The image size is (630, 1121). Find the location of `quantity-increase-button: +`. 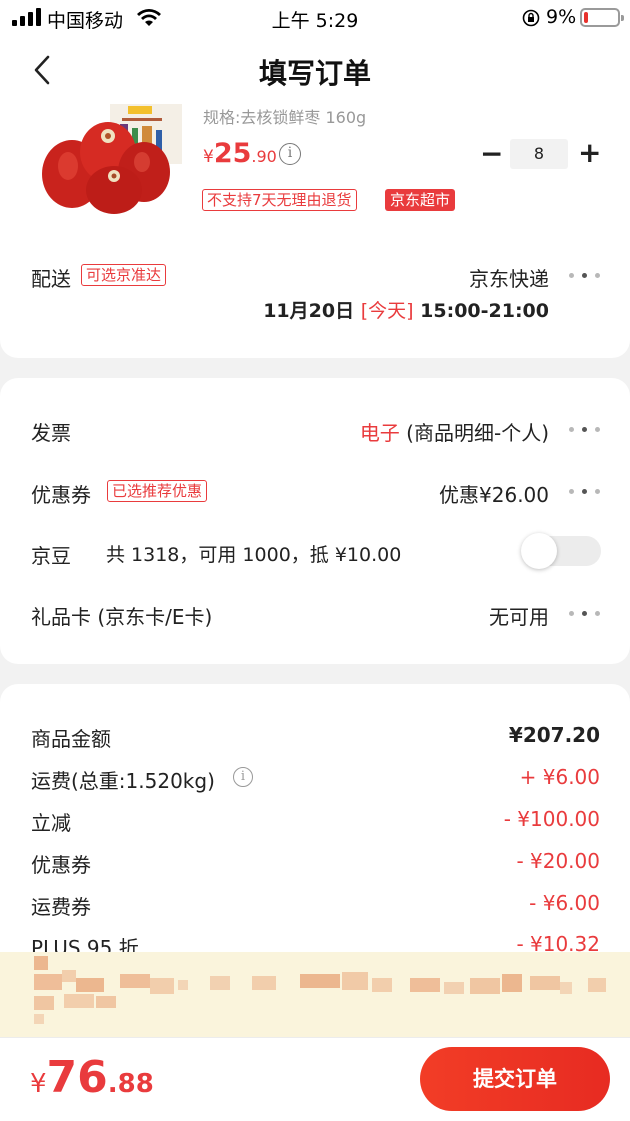

quantity-increase-button: + is located at coordinates (589, 153).